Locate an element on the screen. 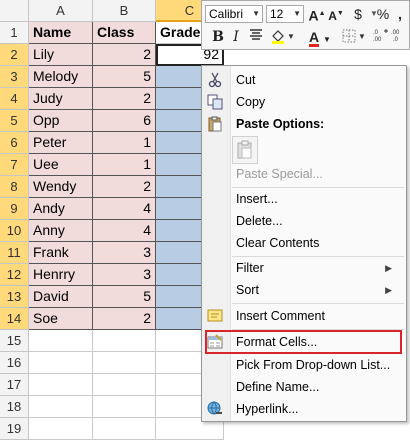  name-cell: Anny is located at coordinates (61, 231).